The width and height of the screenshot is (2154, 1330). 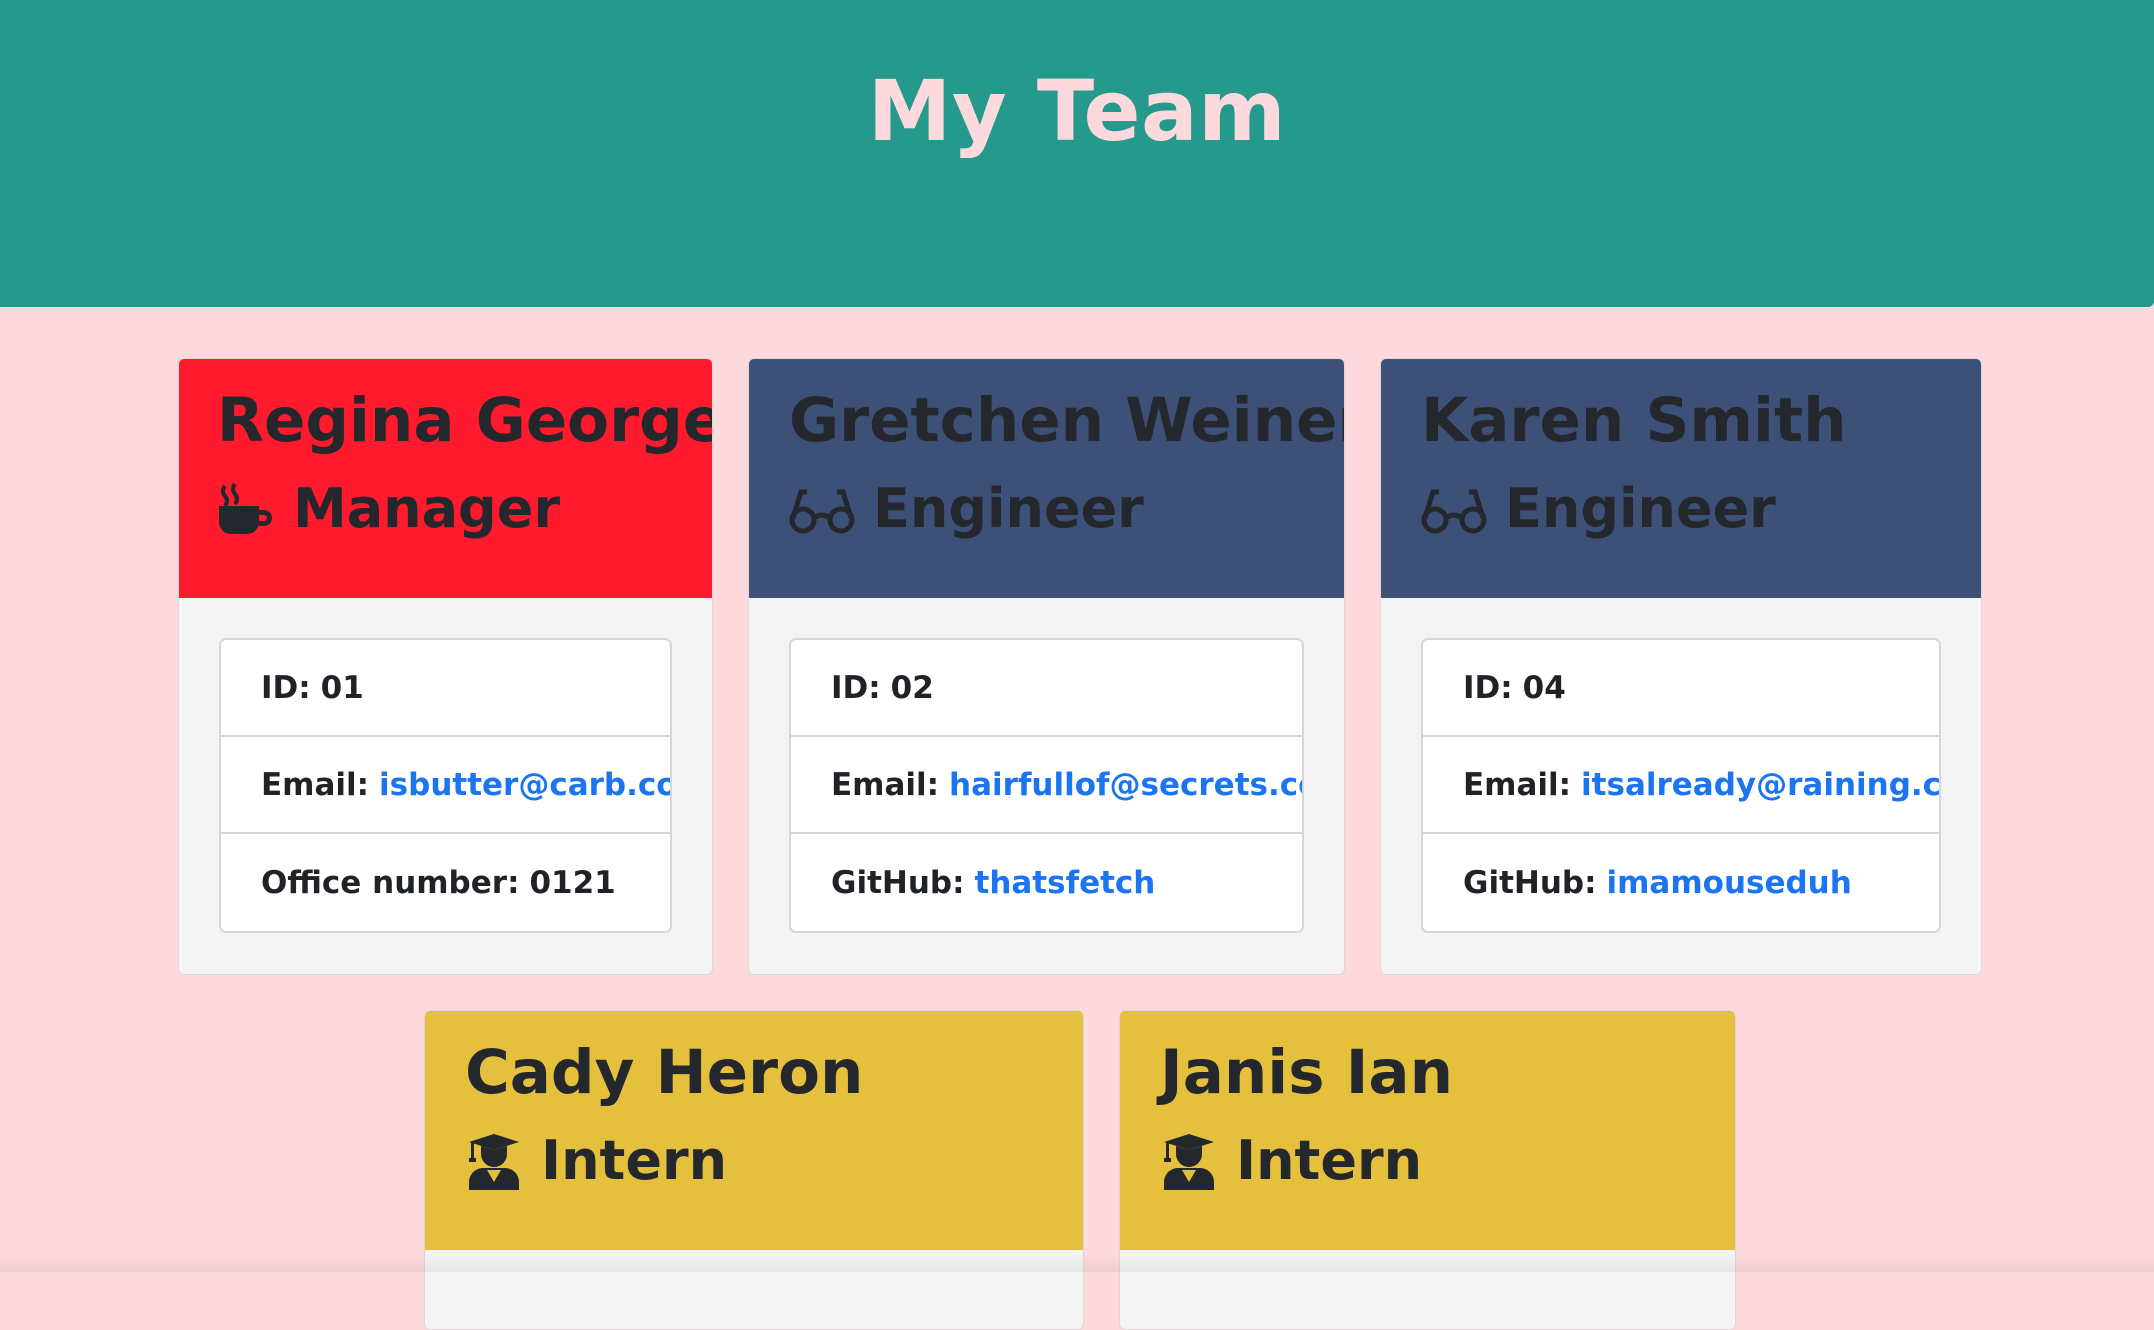 What do you see at coordinates (572, 883) in the screenshot?
I see `office-number-value: 0121` at bounding box center [572, 883].